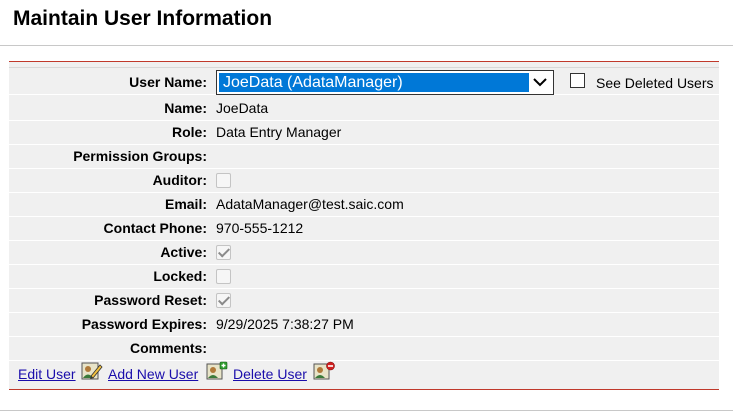 The height and width of the screenshot is (417, 733). I want to click on user-add-icon, so click(217, 371).